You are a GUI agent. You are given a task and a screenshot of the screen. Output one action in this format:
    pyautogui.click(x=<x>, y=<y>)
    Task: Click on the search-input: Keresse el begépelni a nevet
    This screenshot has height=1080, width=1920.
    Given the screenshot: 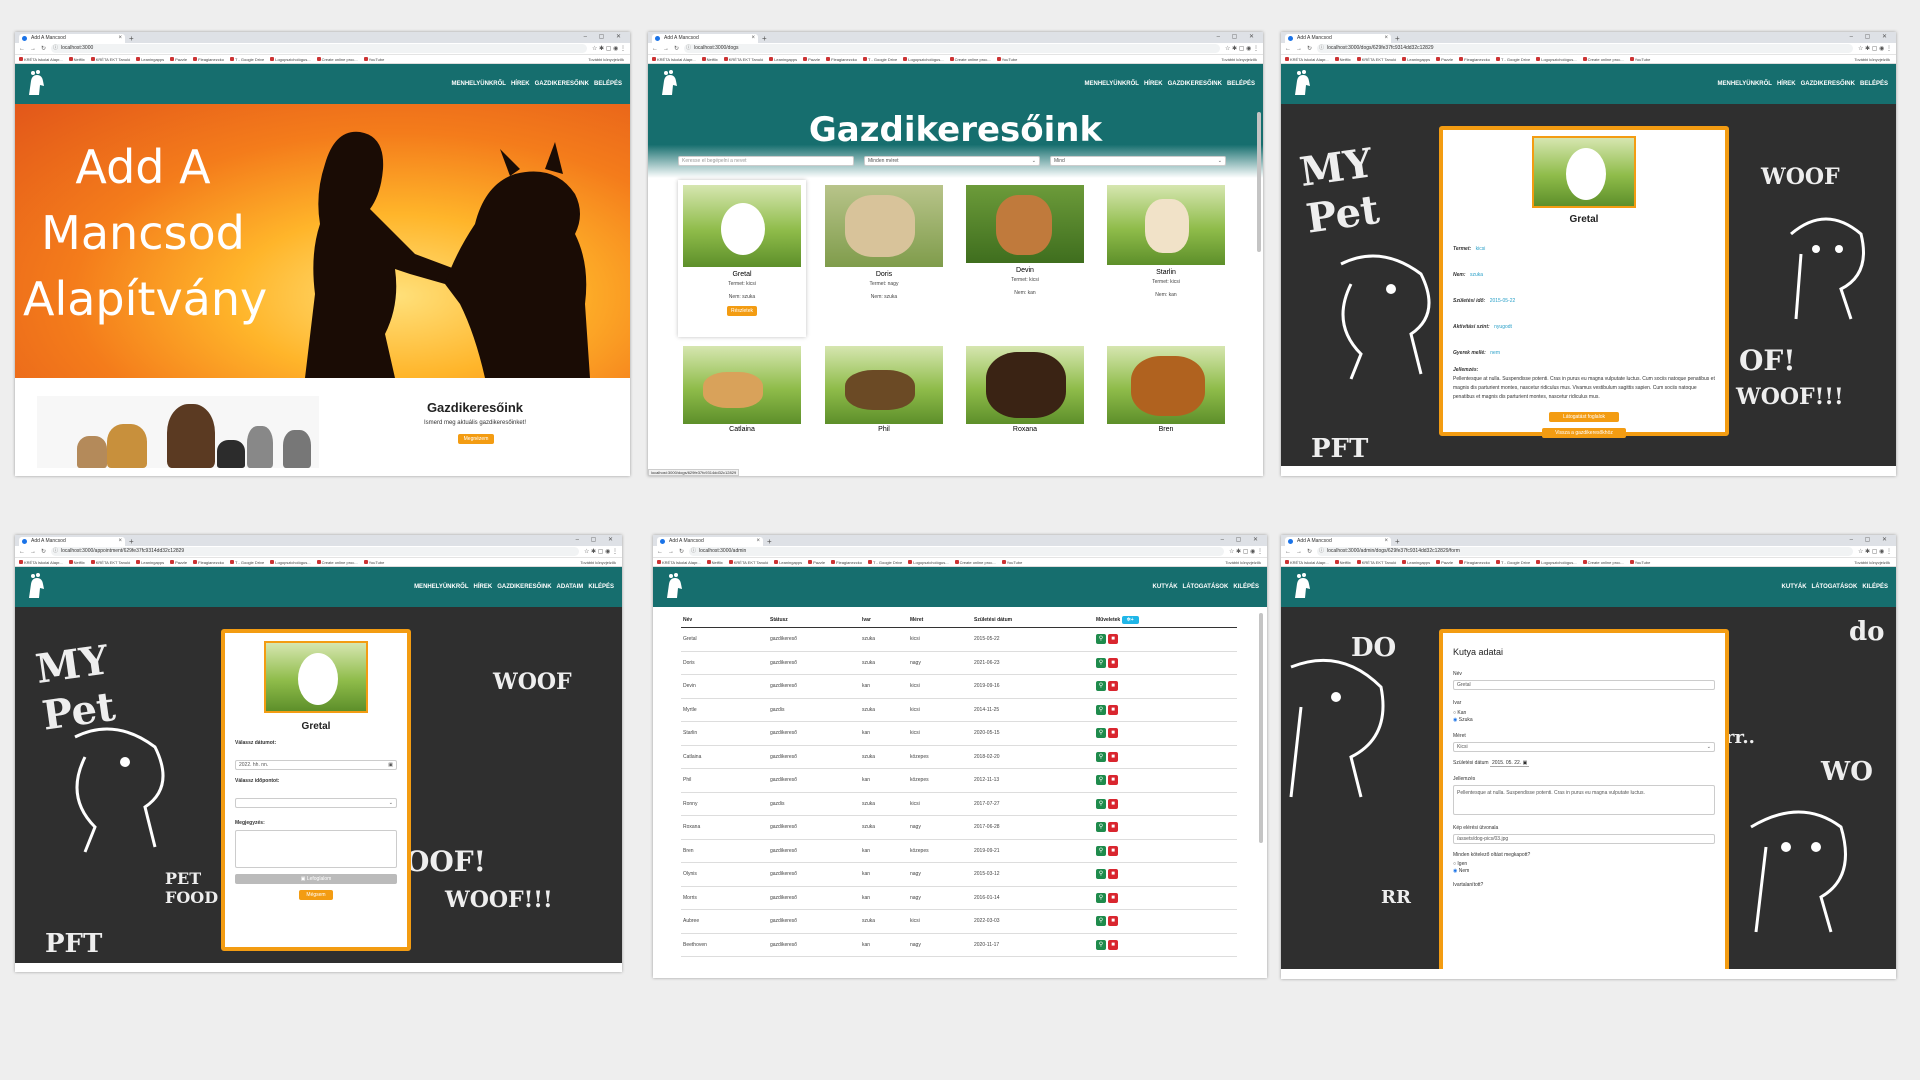 What is the action you would take?
    pyautogui.click(x=766, y=161)
    